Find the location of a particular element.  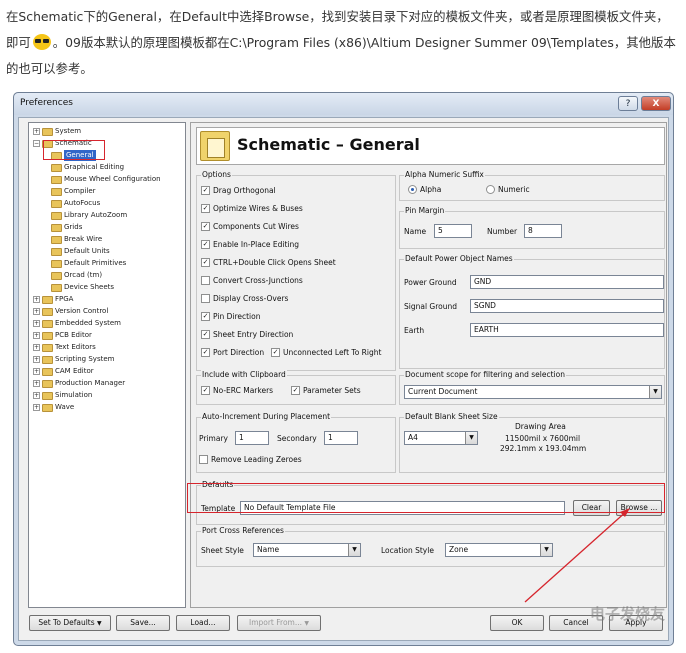

watermark: 电子发烧友 is located at coordinates (628, 614).